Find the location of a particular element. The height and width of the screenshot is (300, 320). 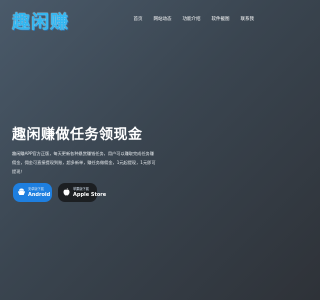

nav-item-home: 首页 is located at coordinates (138, 19).